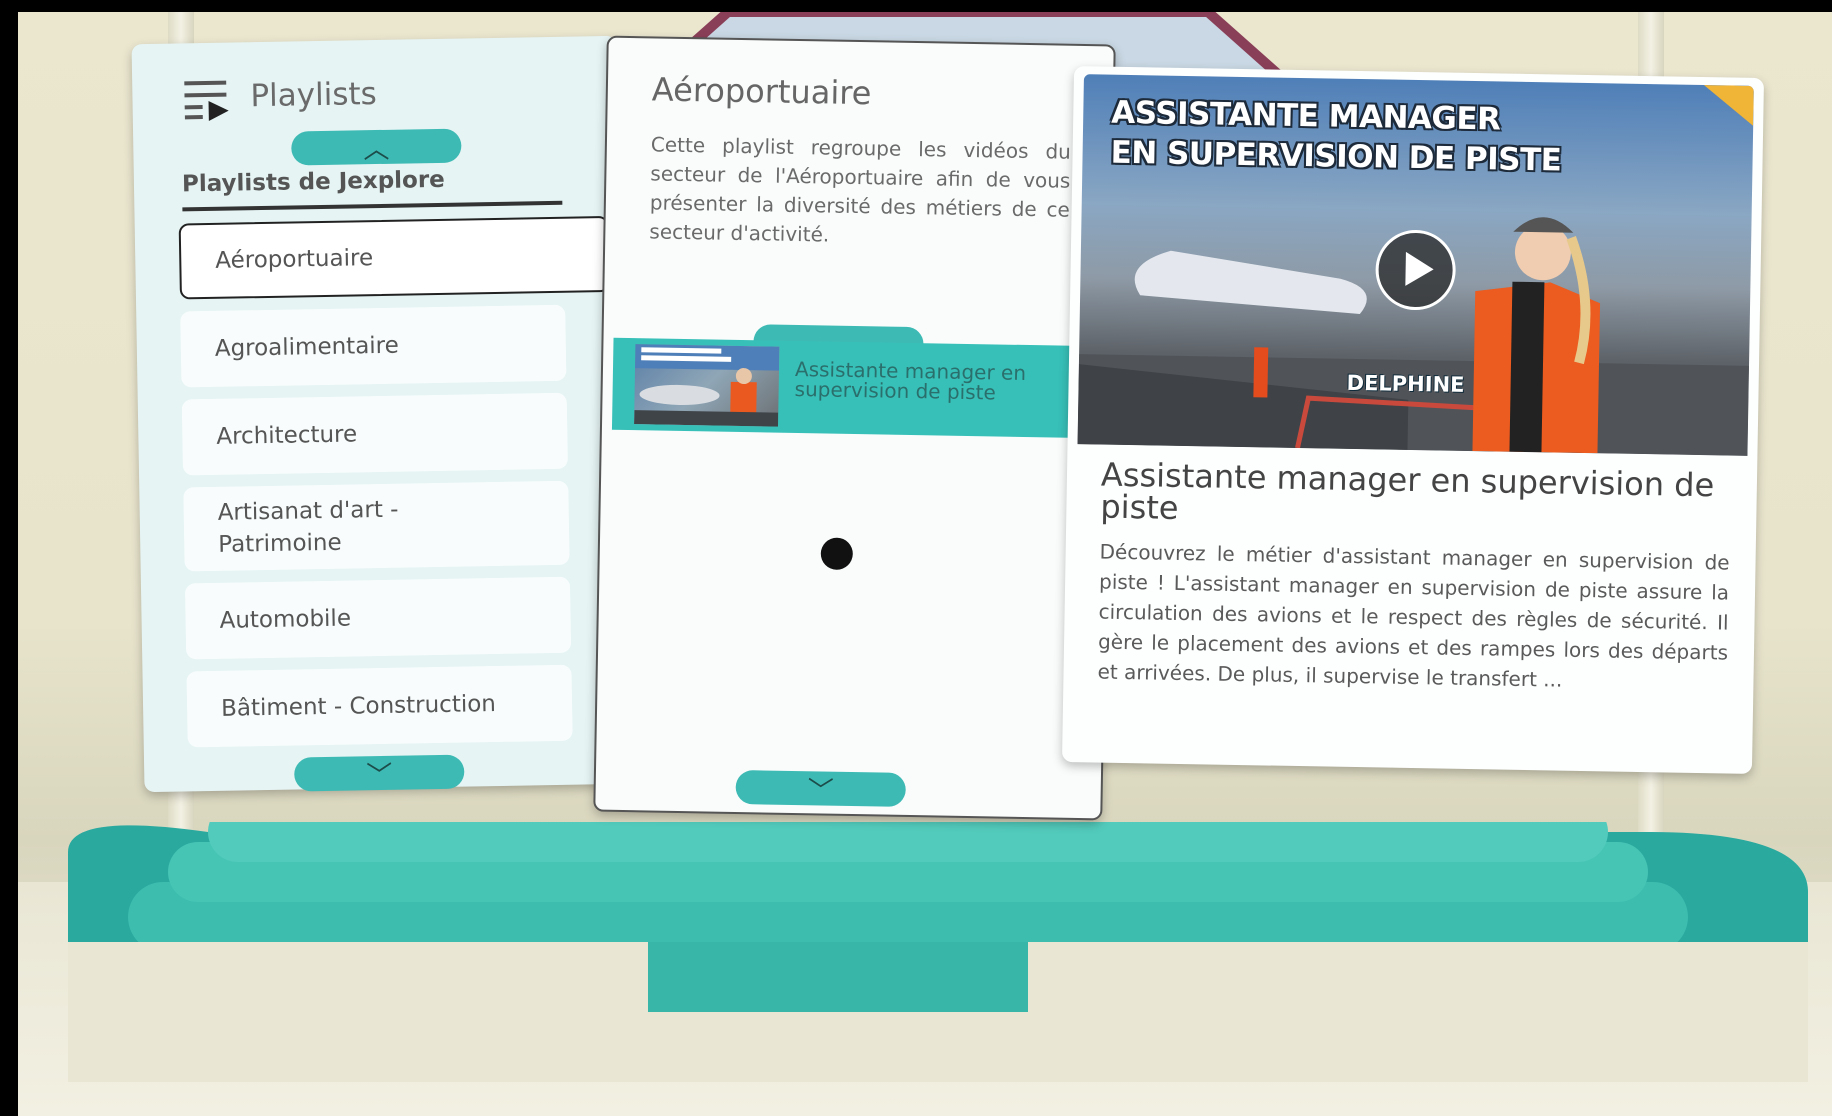  What do you see at coordinates (313, 182) in the screenshot?
I see `playlists-section-title: Playlists de Jexplore` at bounding box center [313, 182].